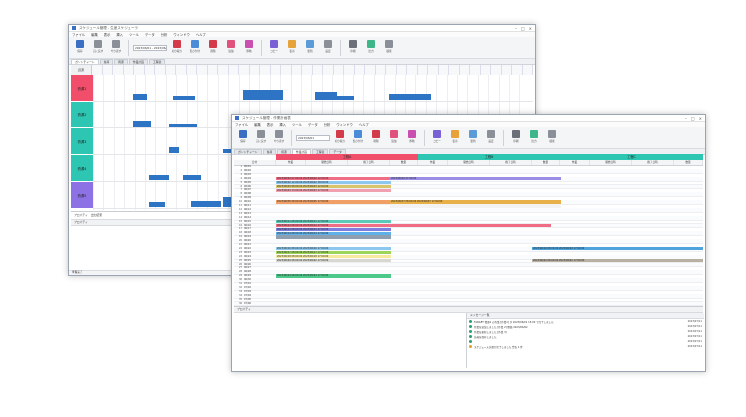 The image size is (746, 417). What do you see at coordinates (333, 178) in the screenshot?
I see `schedule-bar: 2023/06/02 07:00:00 2023/06/02 12:00:00` at bounding box center [333, 178].